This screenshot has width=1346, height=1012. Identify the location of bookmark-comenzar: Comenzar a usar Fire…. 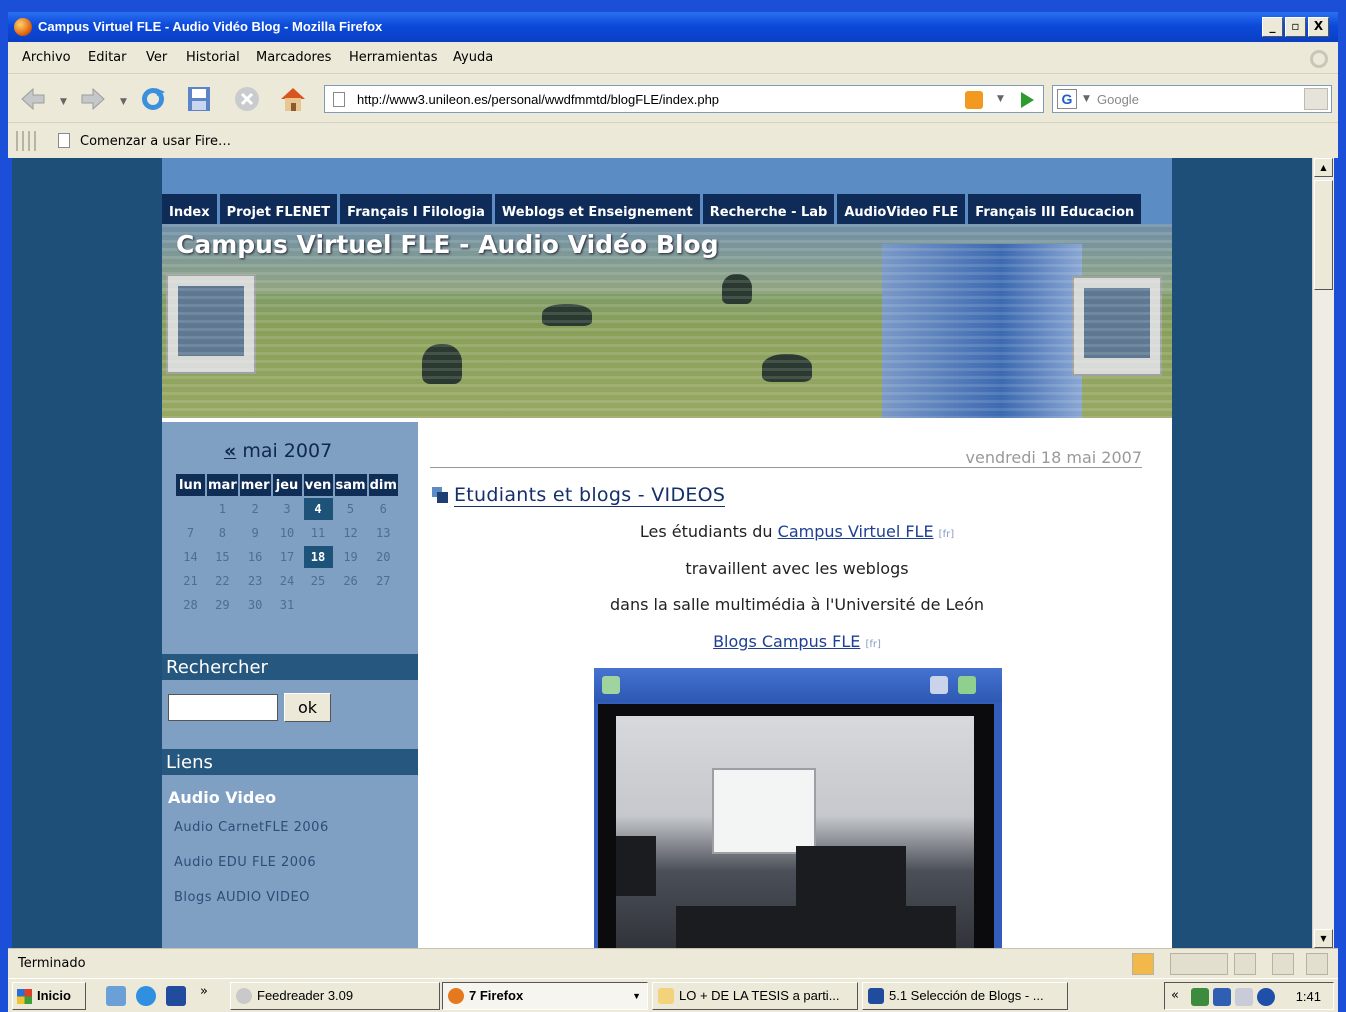
(155, 141).